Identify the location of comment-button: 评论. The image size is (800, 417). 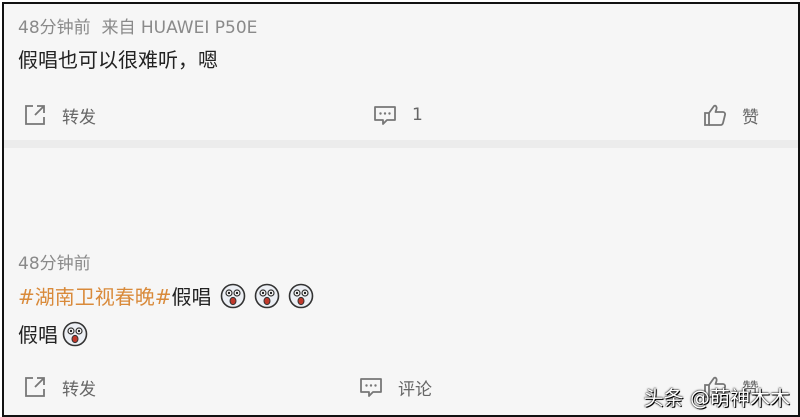
(395, 387).